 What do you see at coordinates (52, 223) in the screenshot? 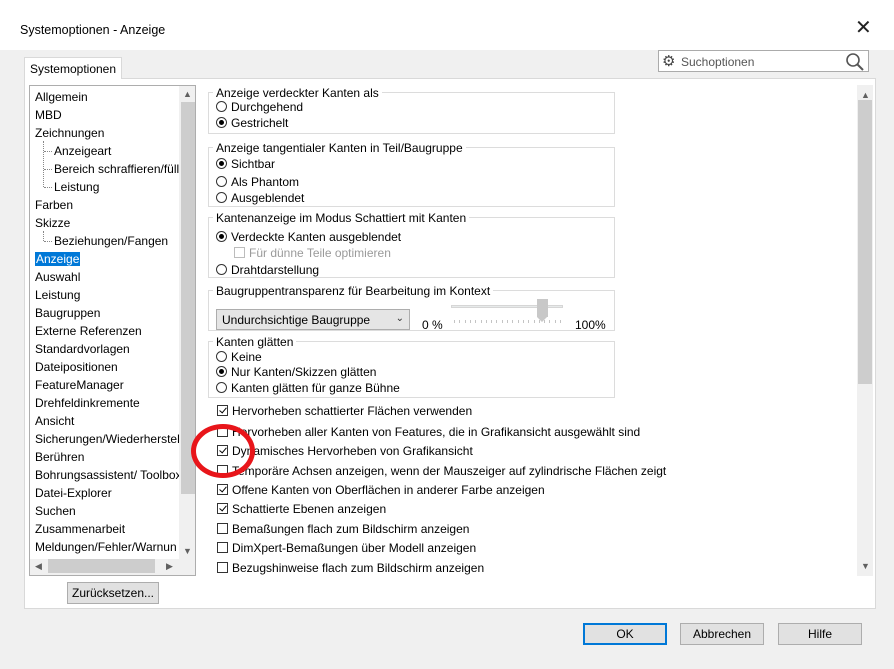
I see `tree-item: Skizze` at bounding box center [52, 223].